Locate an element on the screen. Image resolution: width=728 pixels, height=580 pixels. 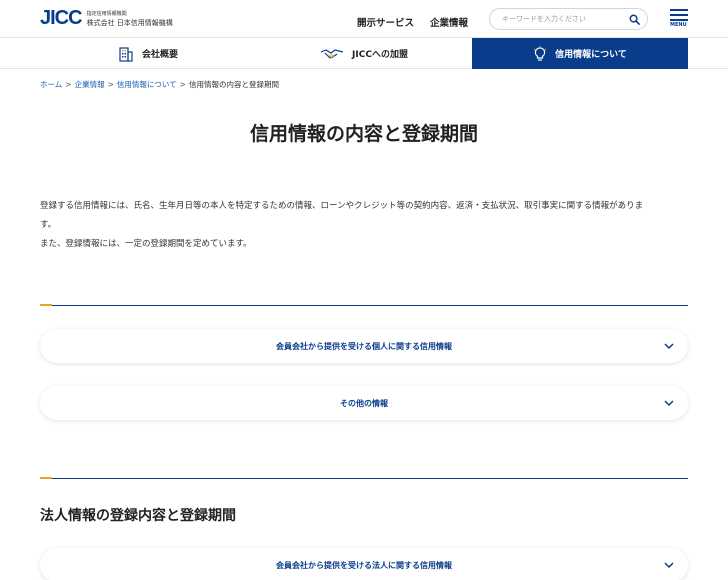
breadcrumb-home: ホーム is located at coordinates (51, 84).